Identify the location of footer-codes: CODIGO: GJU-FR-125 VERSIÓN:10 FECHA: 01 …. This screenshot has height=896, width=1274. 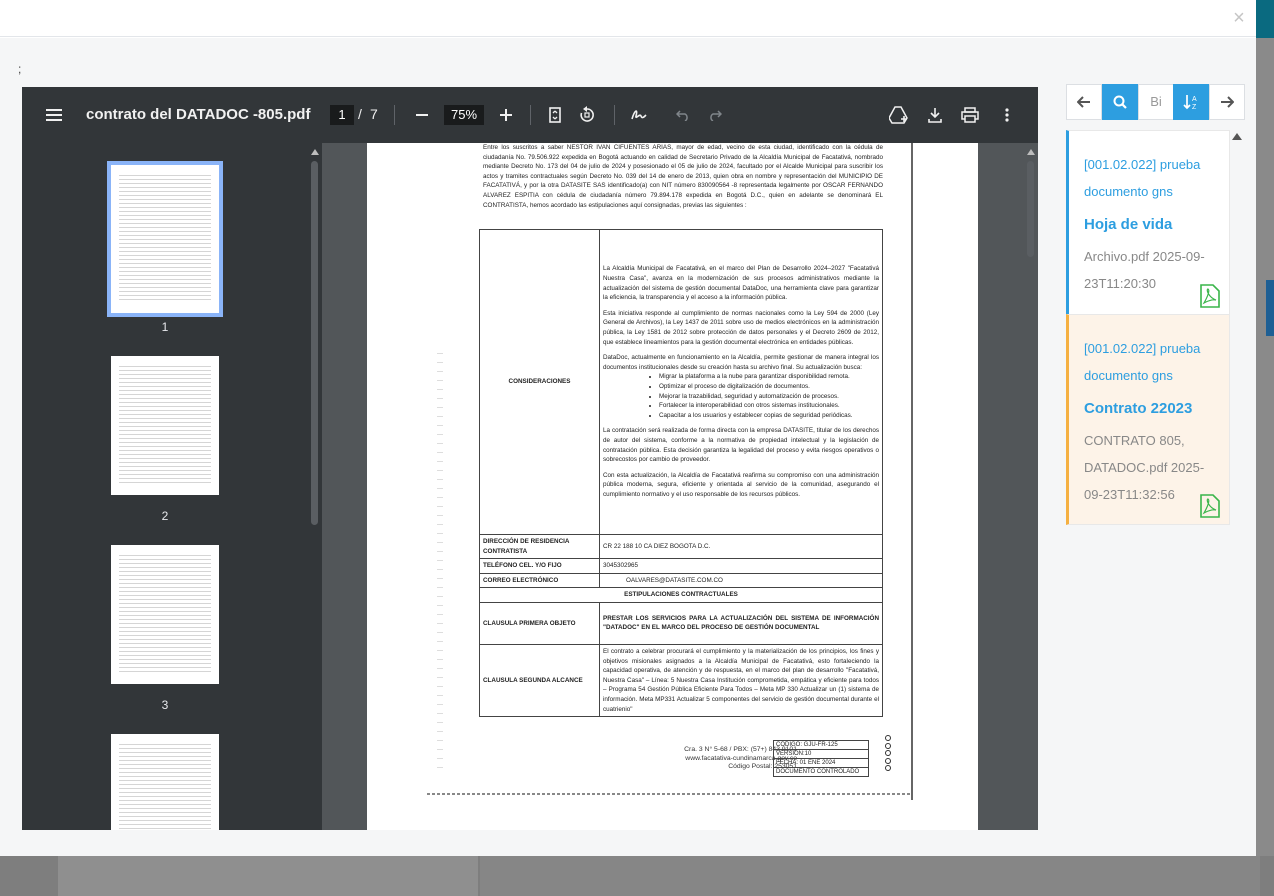
(821, 758).